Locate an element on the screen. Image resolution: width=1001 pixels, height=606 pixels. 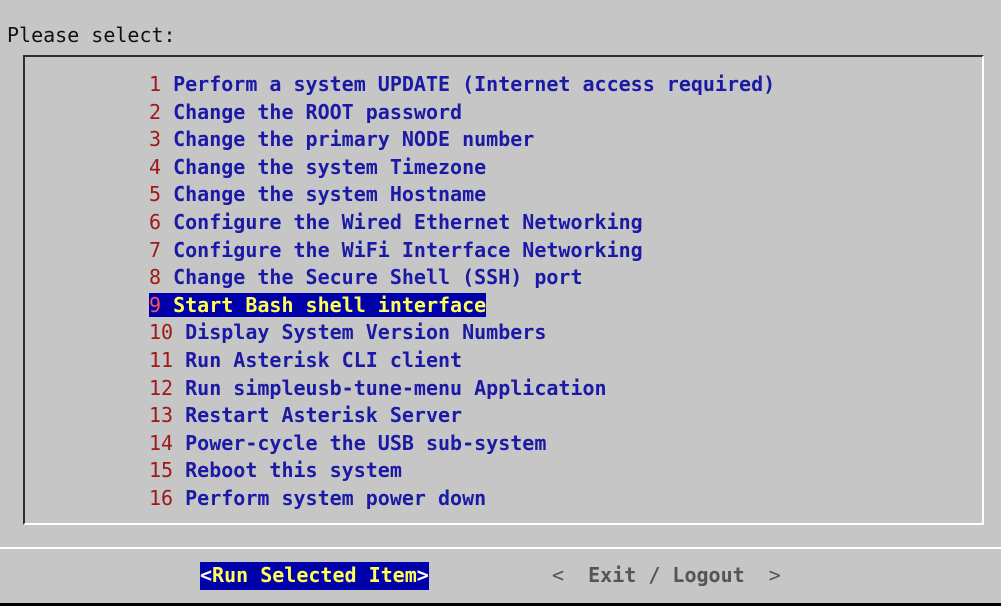
menu-item-2: 2 Change the ROOT password is located at coordinates (462, 113).